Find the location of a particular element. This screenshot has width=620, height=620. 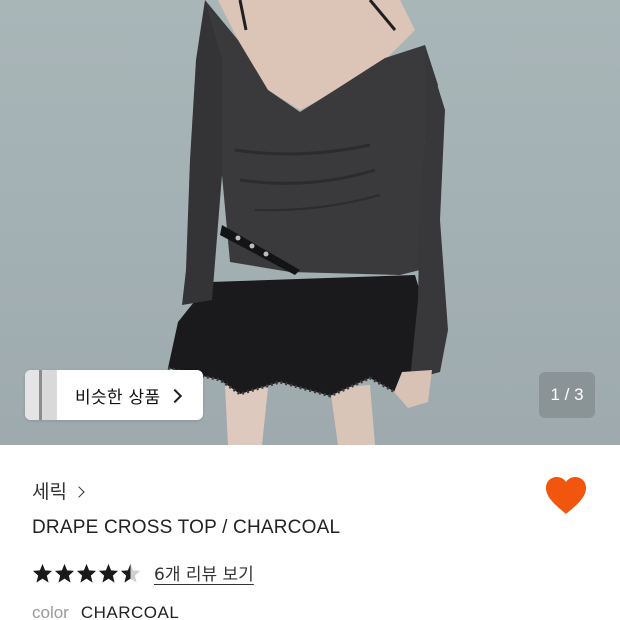

rating-row: 6개 리뷰 보기 is located at coordinates (143, 572).